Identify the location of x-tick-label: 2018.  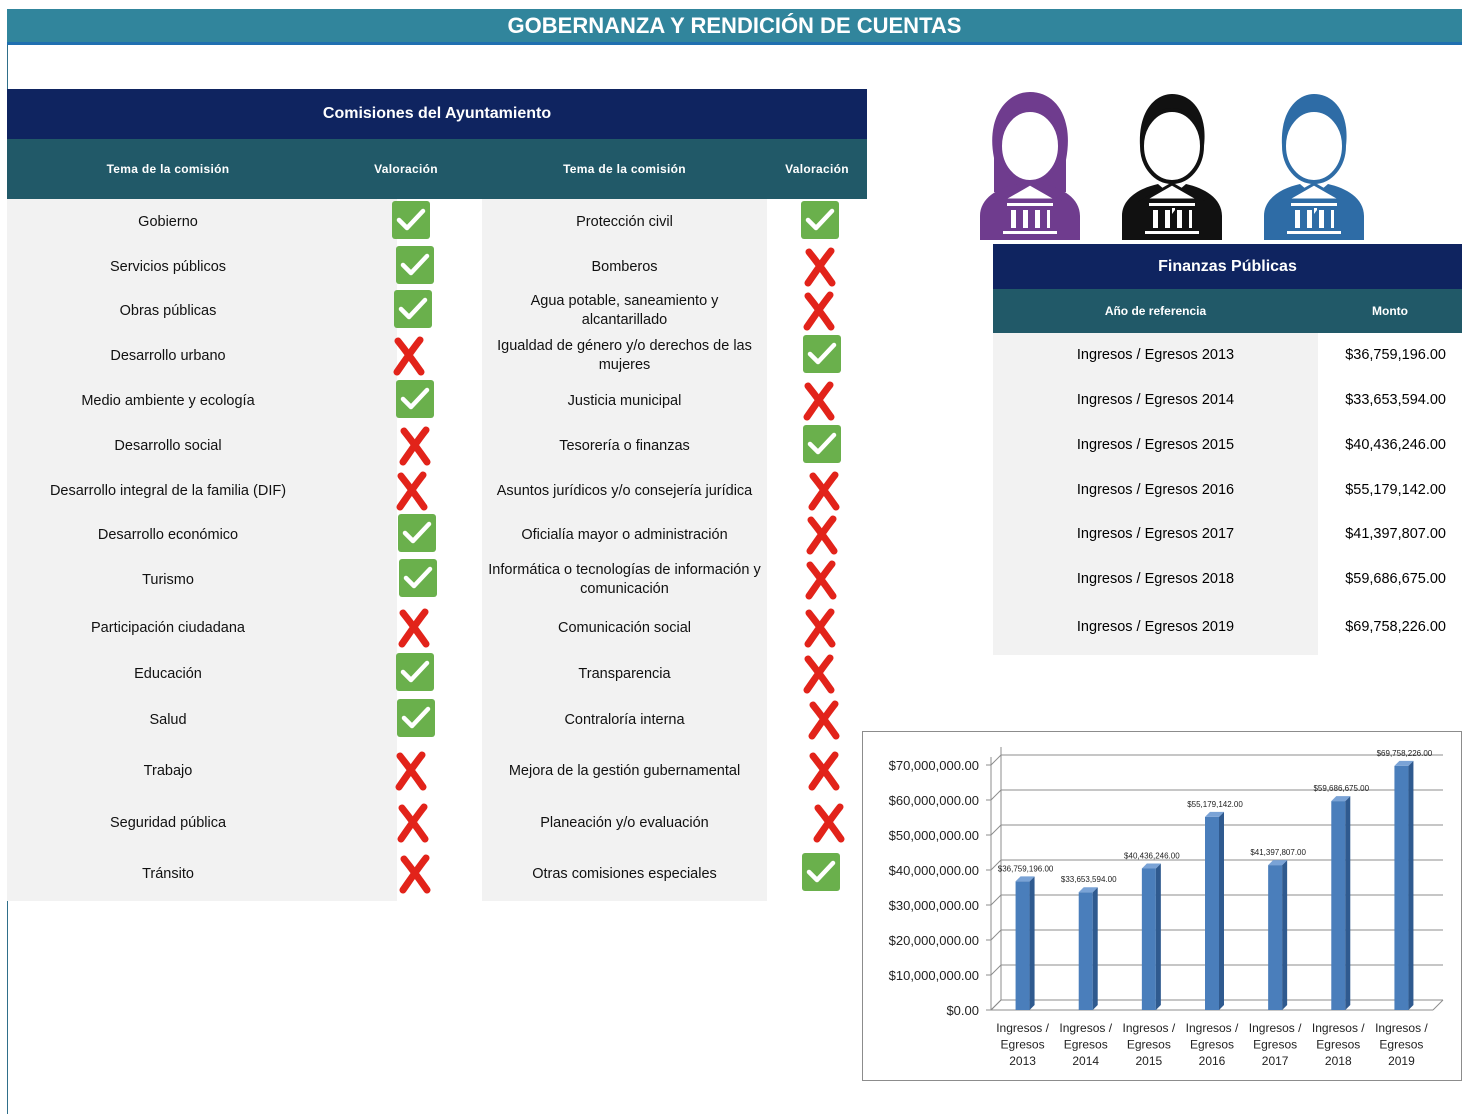
(1338, 1061).